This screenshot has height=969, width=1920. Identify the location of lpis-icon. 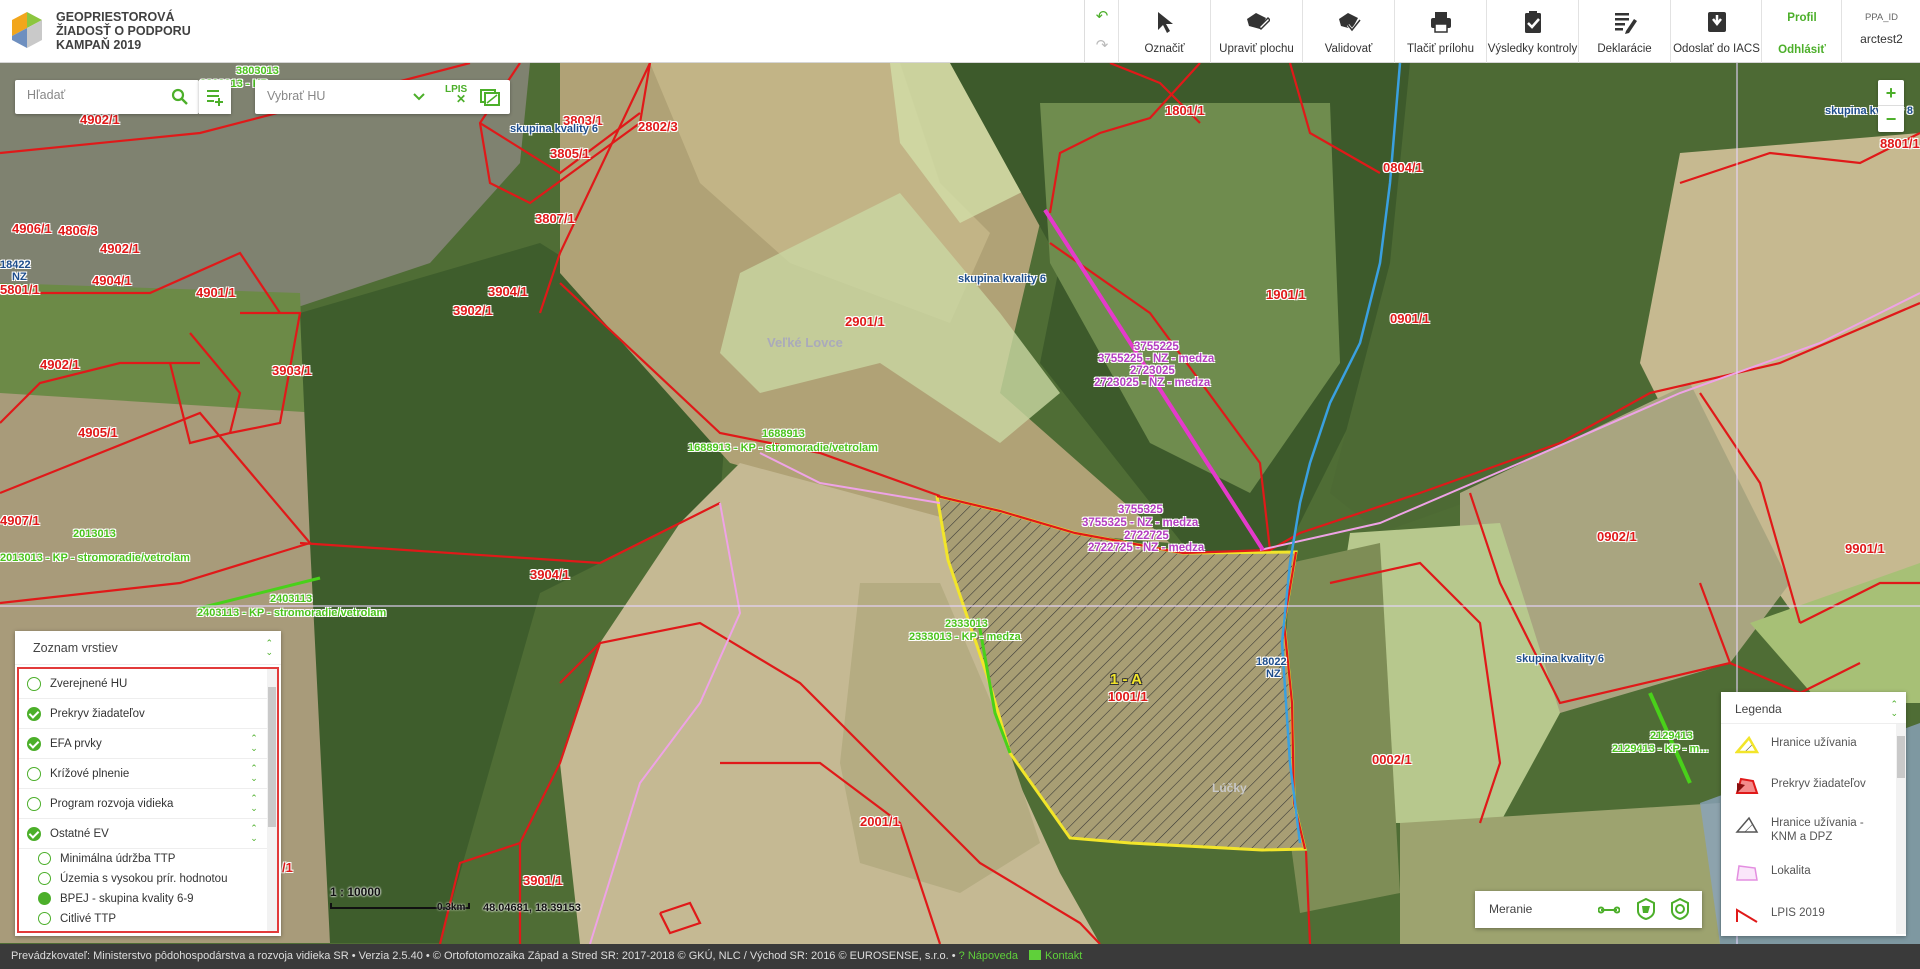
(1747, 915).